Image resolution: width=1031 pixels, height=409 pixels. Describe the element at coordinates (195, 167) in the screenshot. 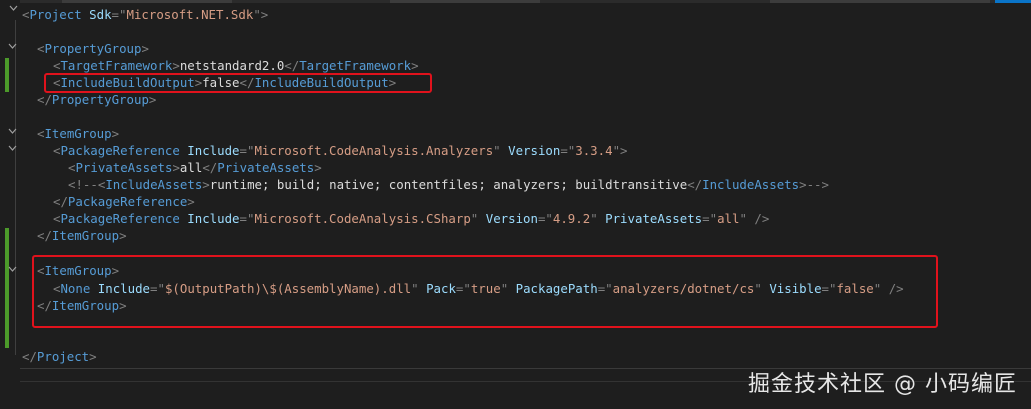

I see `code-line: <PrivateAssets>all</PrivateAssets>` at that location.